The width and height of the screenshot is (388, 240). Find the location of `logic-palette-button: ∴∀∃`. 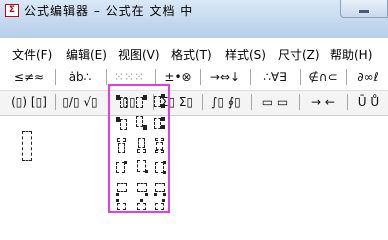

logic-palette-button: ∴∀∃ is located at coordinates (275, 77).